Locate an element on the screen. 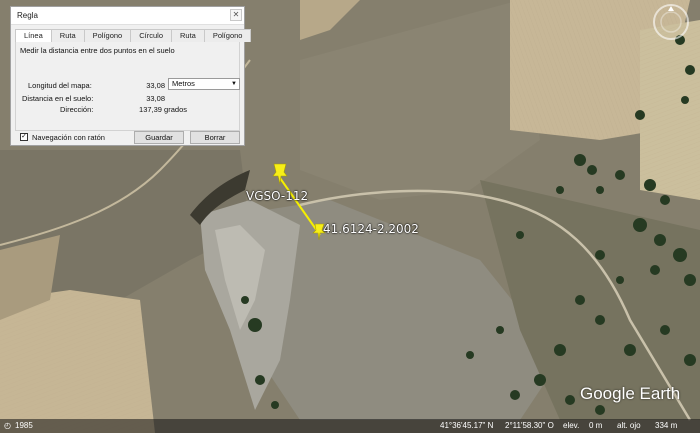  eye-altitude-label: alt. ojo is located at coordinates (629, 425).